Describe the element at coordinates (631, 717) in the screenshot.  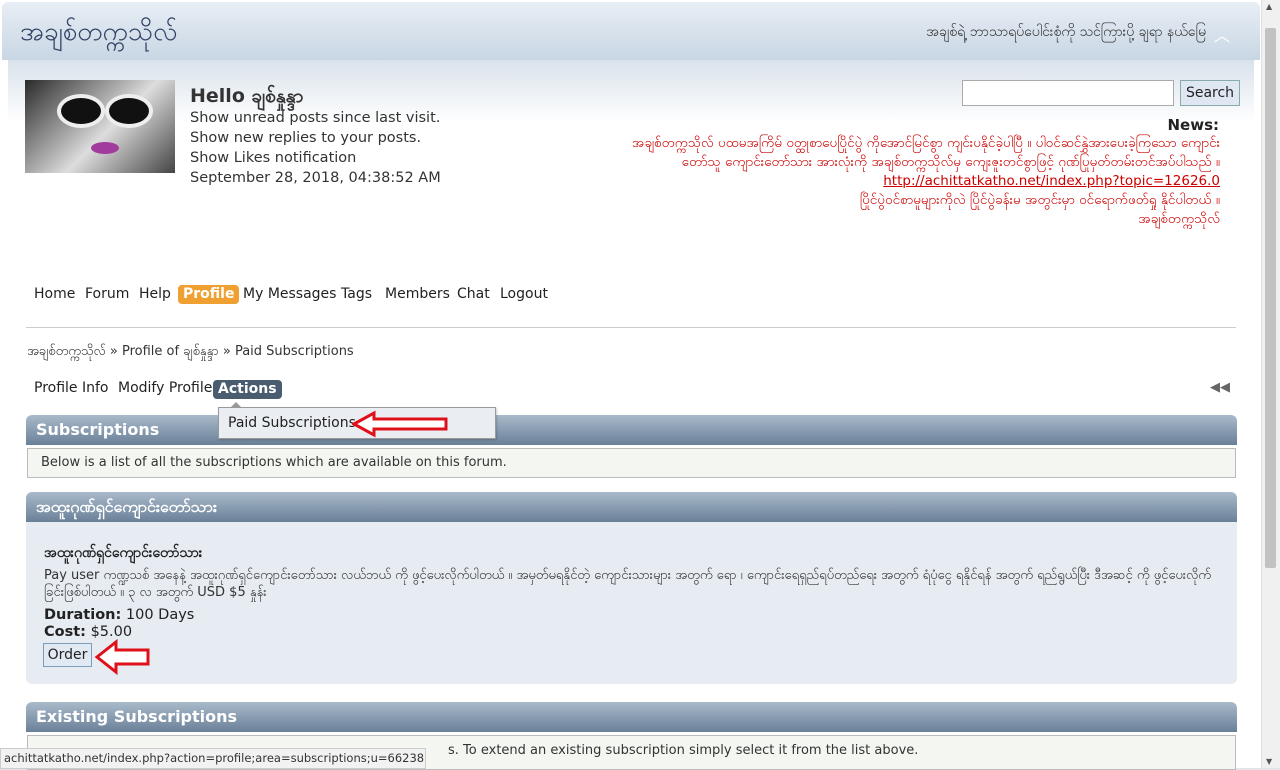
I see `existing-subscriptions-header: Existing Subscriptions` at that location.